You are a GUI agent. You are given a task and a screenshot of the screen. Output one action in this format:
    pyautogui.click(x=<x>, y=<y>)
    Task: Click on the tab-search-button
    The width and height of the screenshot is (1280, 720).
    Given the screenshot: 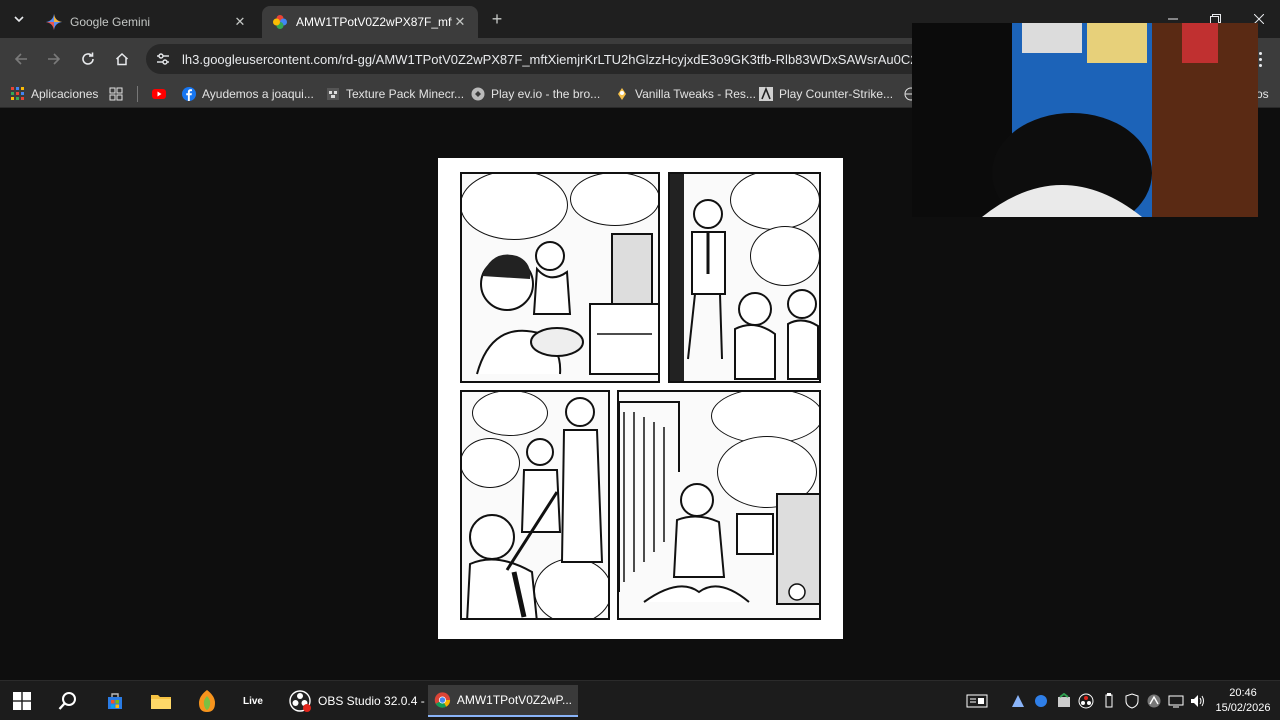 What is the action you would take?
    pyautogui.click(x=19, y=19)
    